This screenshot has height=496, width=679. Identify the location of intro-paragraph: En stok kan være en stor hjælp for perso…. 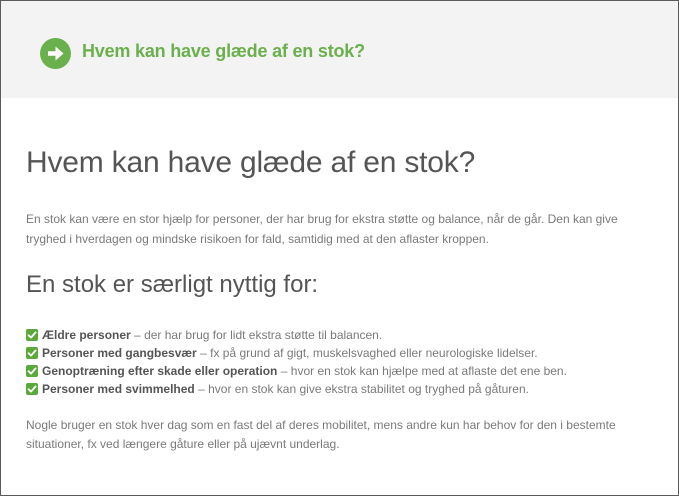
(322, 229).